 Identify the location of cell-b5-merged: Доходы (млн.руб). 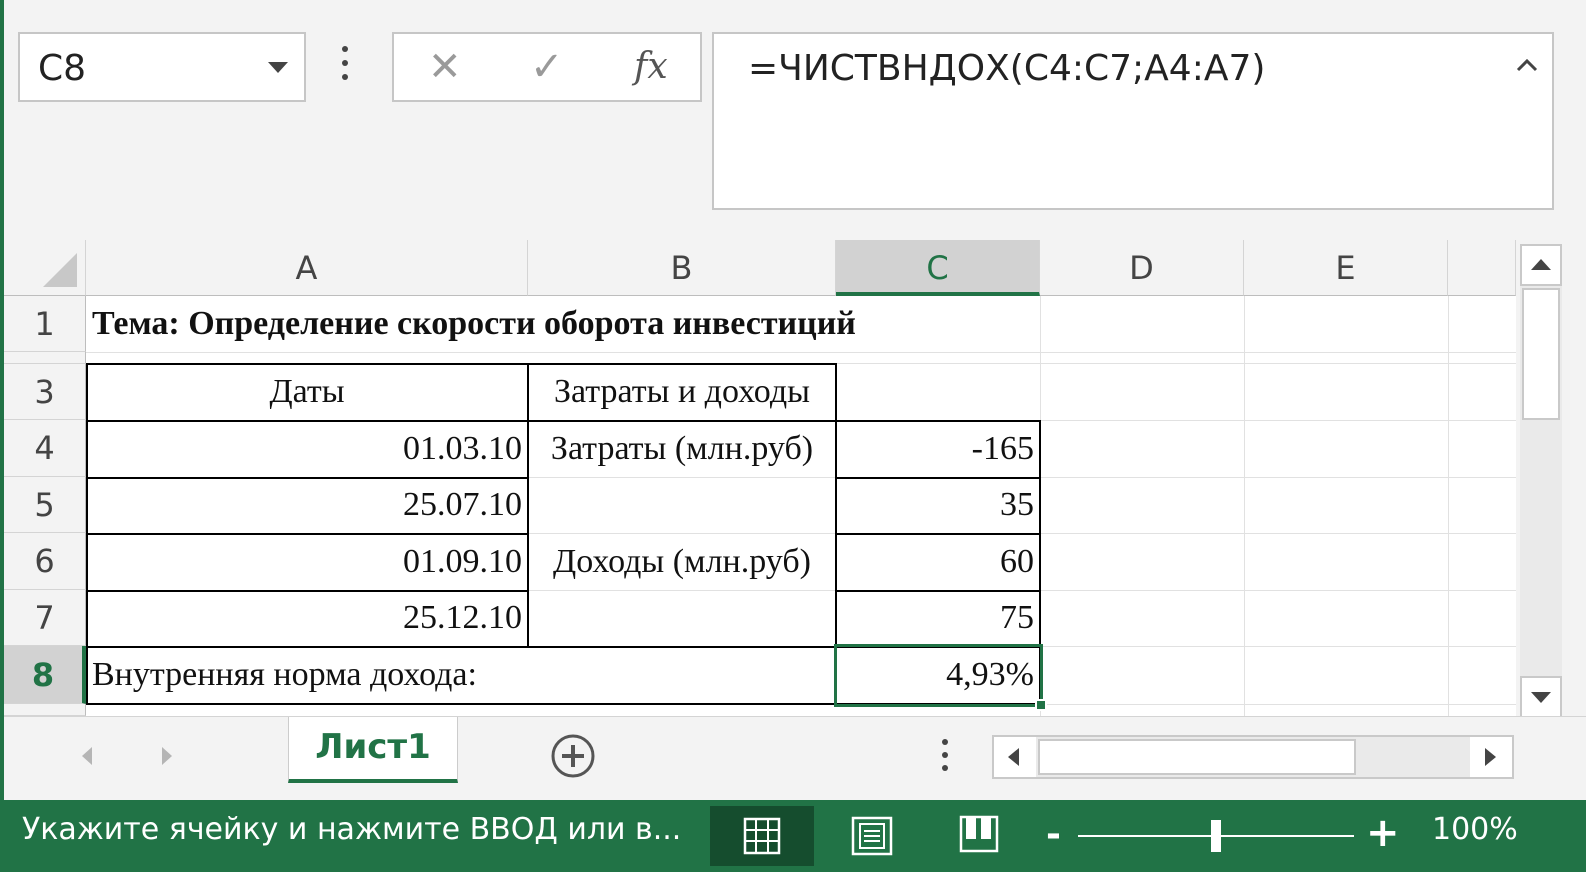
(682, 561).